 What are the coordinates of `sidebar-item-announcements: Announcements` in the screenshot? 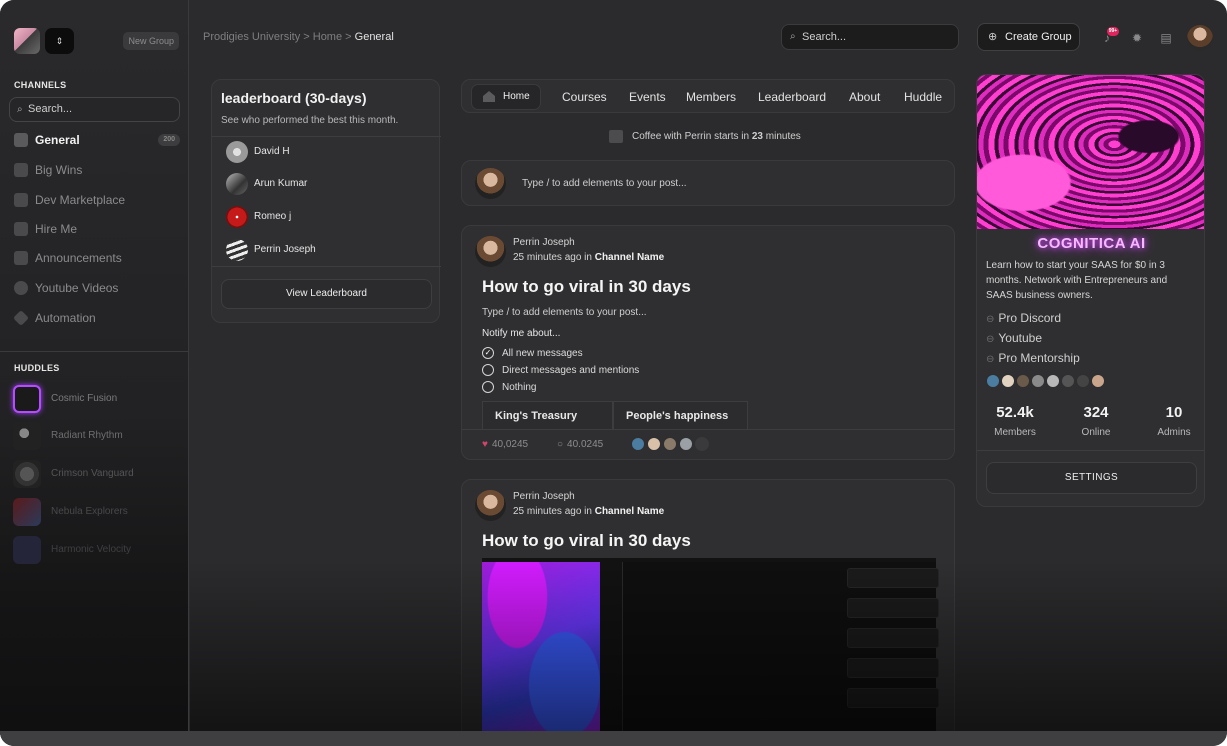 It's located at (98, 258).